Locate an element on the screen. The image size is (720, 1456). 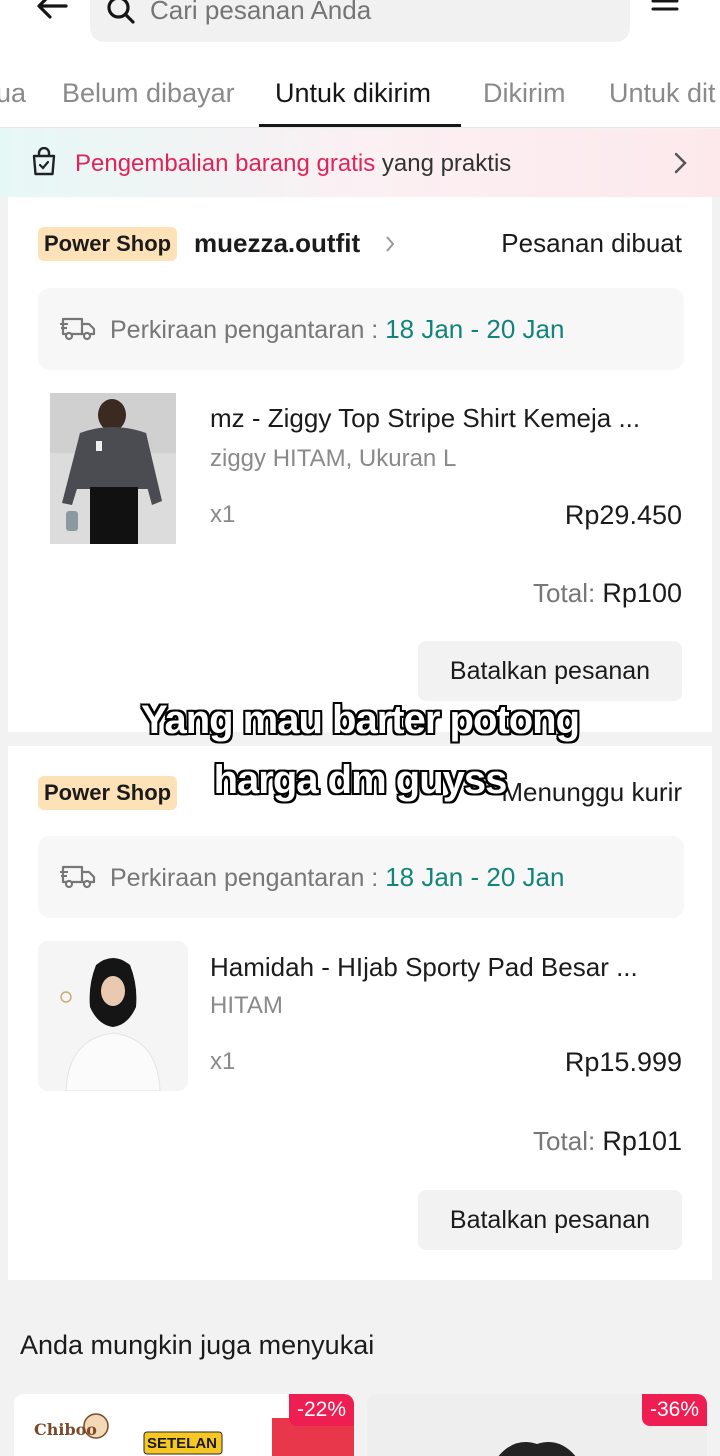
active-tab-indicator is located at coordinates (360, 125).